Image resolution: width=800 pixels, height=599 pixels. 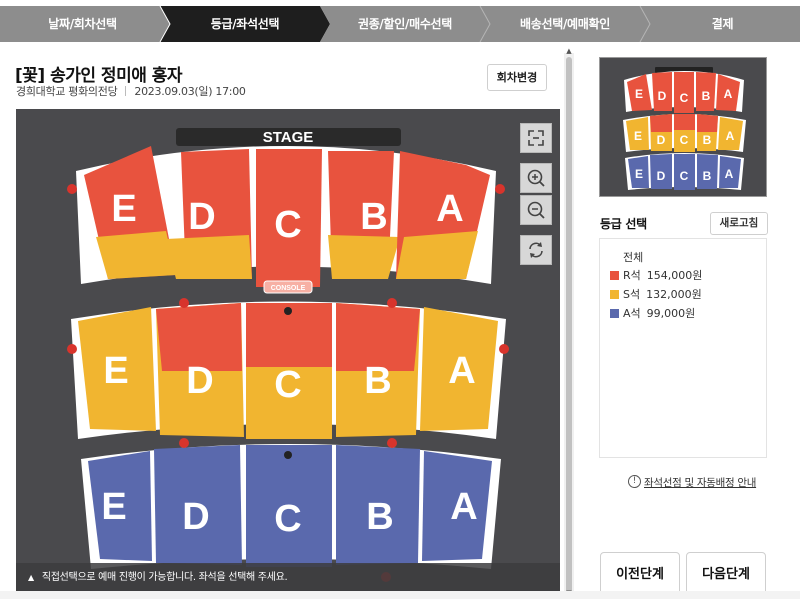 What do you see at coordinates (565, 24) in the screenshot?
I see `step-delivery-confirm: 배송선택/예매확인` at bounding box center [565, 24].